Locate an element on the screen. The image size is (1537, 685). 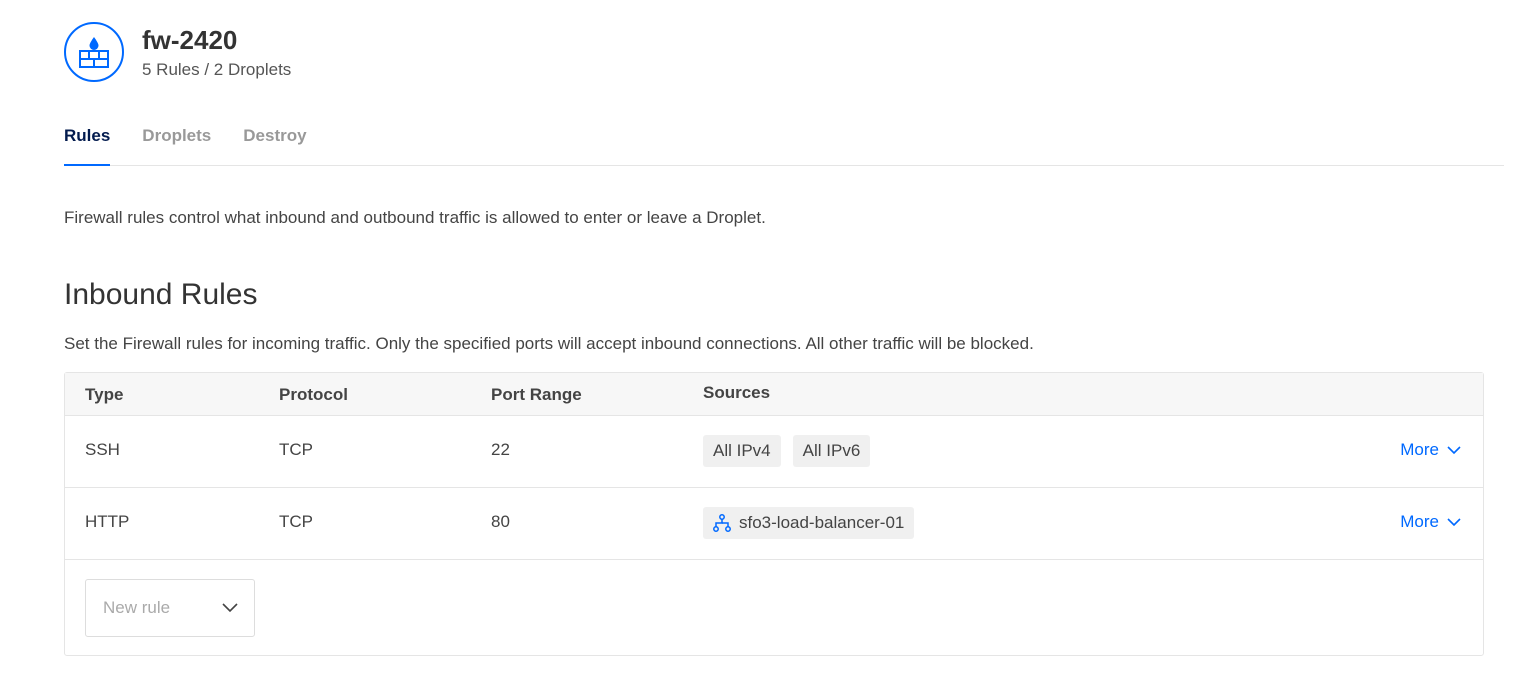
inbound-rules-title: Inbound Rules is located at coordinates (161, 294).